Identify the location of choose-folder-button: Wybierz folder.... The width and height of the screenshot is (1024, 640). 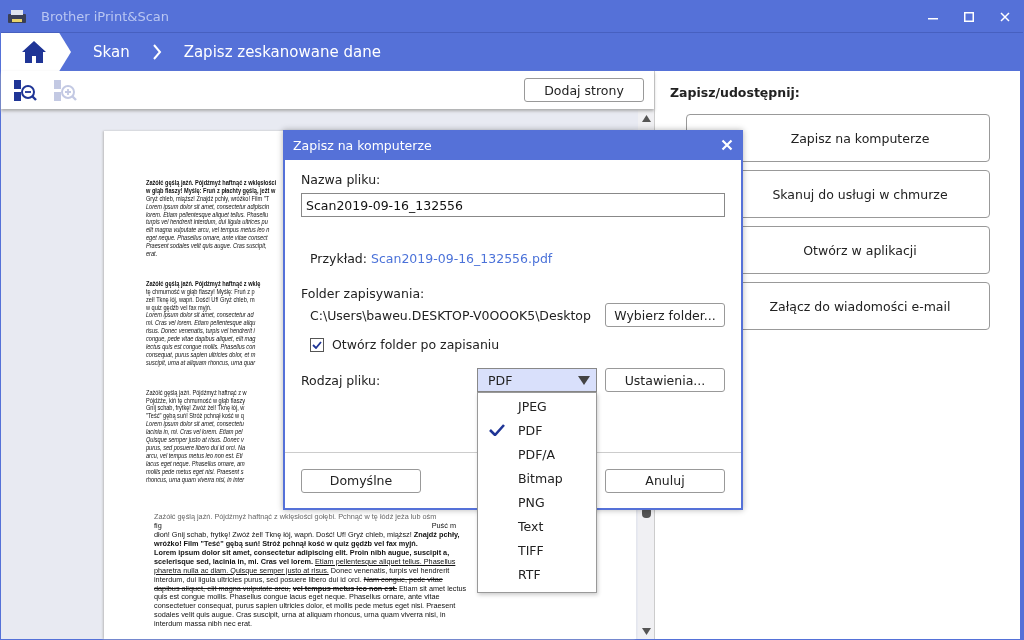
(665, 315).